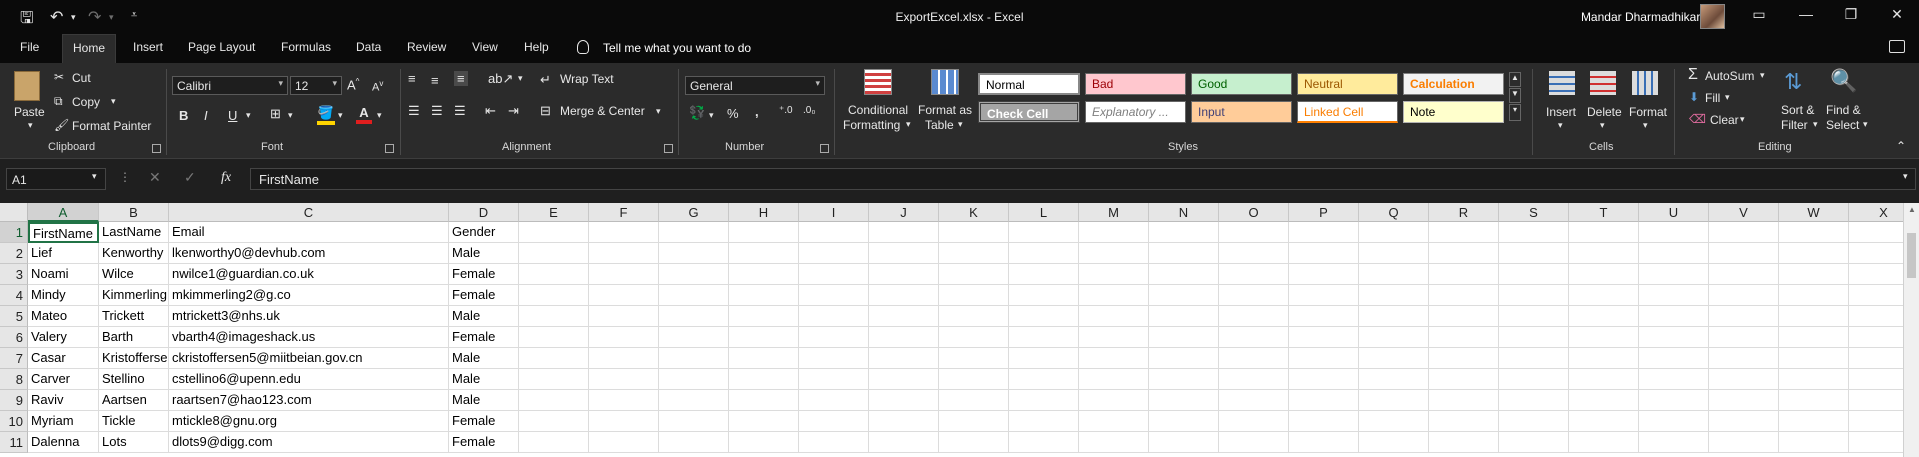 The width and height of the screenshot is (1919, 457). I want to click on conditional-formatting-dropdown-icon: ▾, so click(908, 124).